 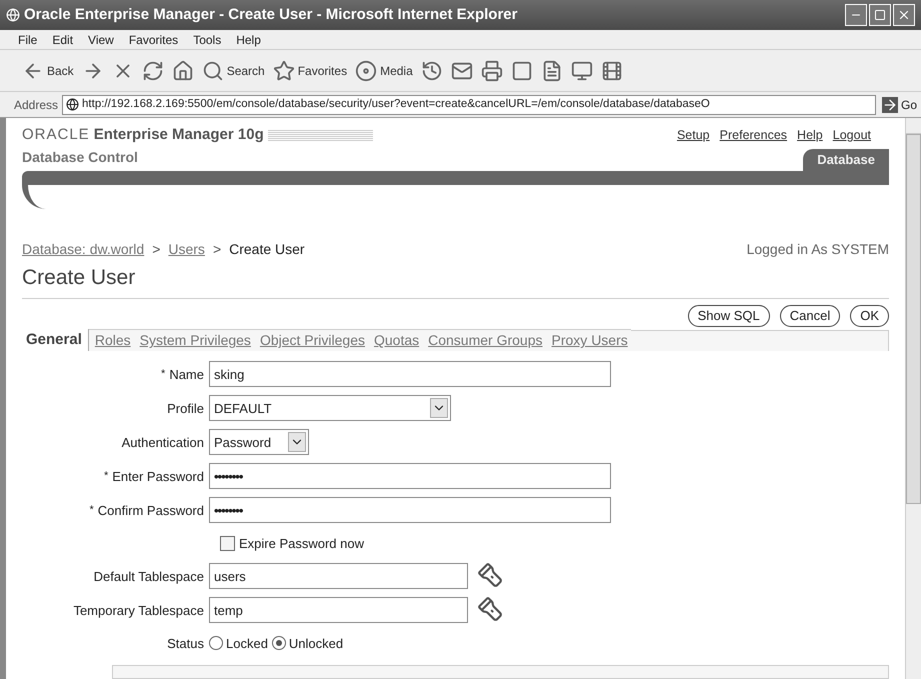 What do you see at coordinates (101, 39) in the screenshot?
I see `menu-item: View` at bounding box center [101, 39].